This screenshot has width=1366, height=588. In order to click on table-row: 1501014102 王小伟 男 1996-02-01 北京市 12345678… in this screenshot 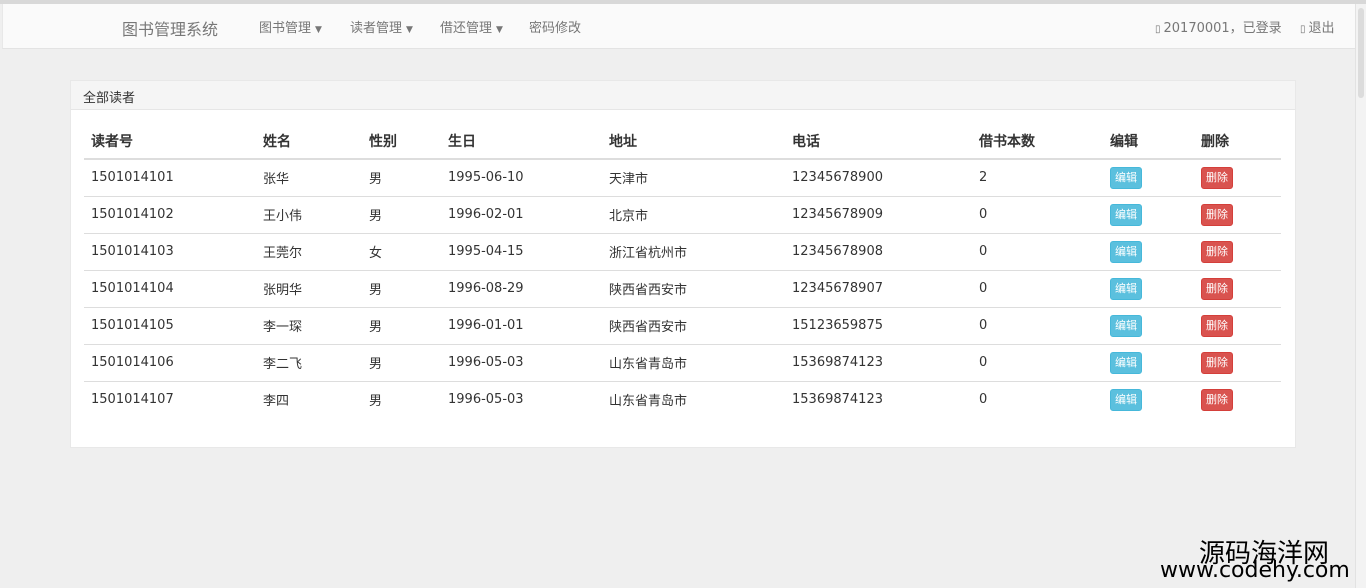, I will do `click(682, 214)`.